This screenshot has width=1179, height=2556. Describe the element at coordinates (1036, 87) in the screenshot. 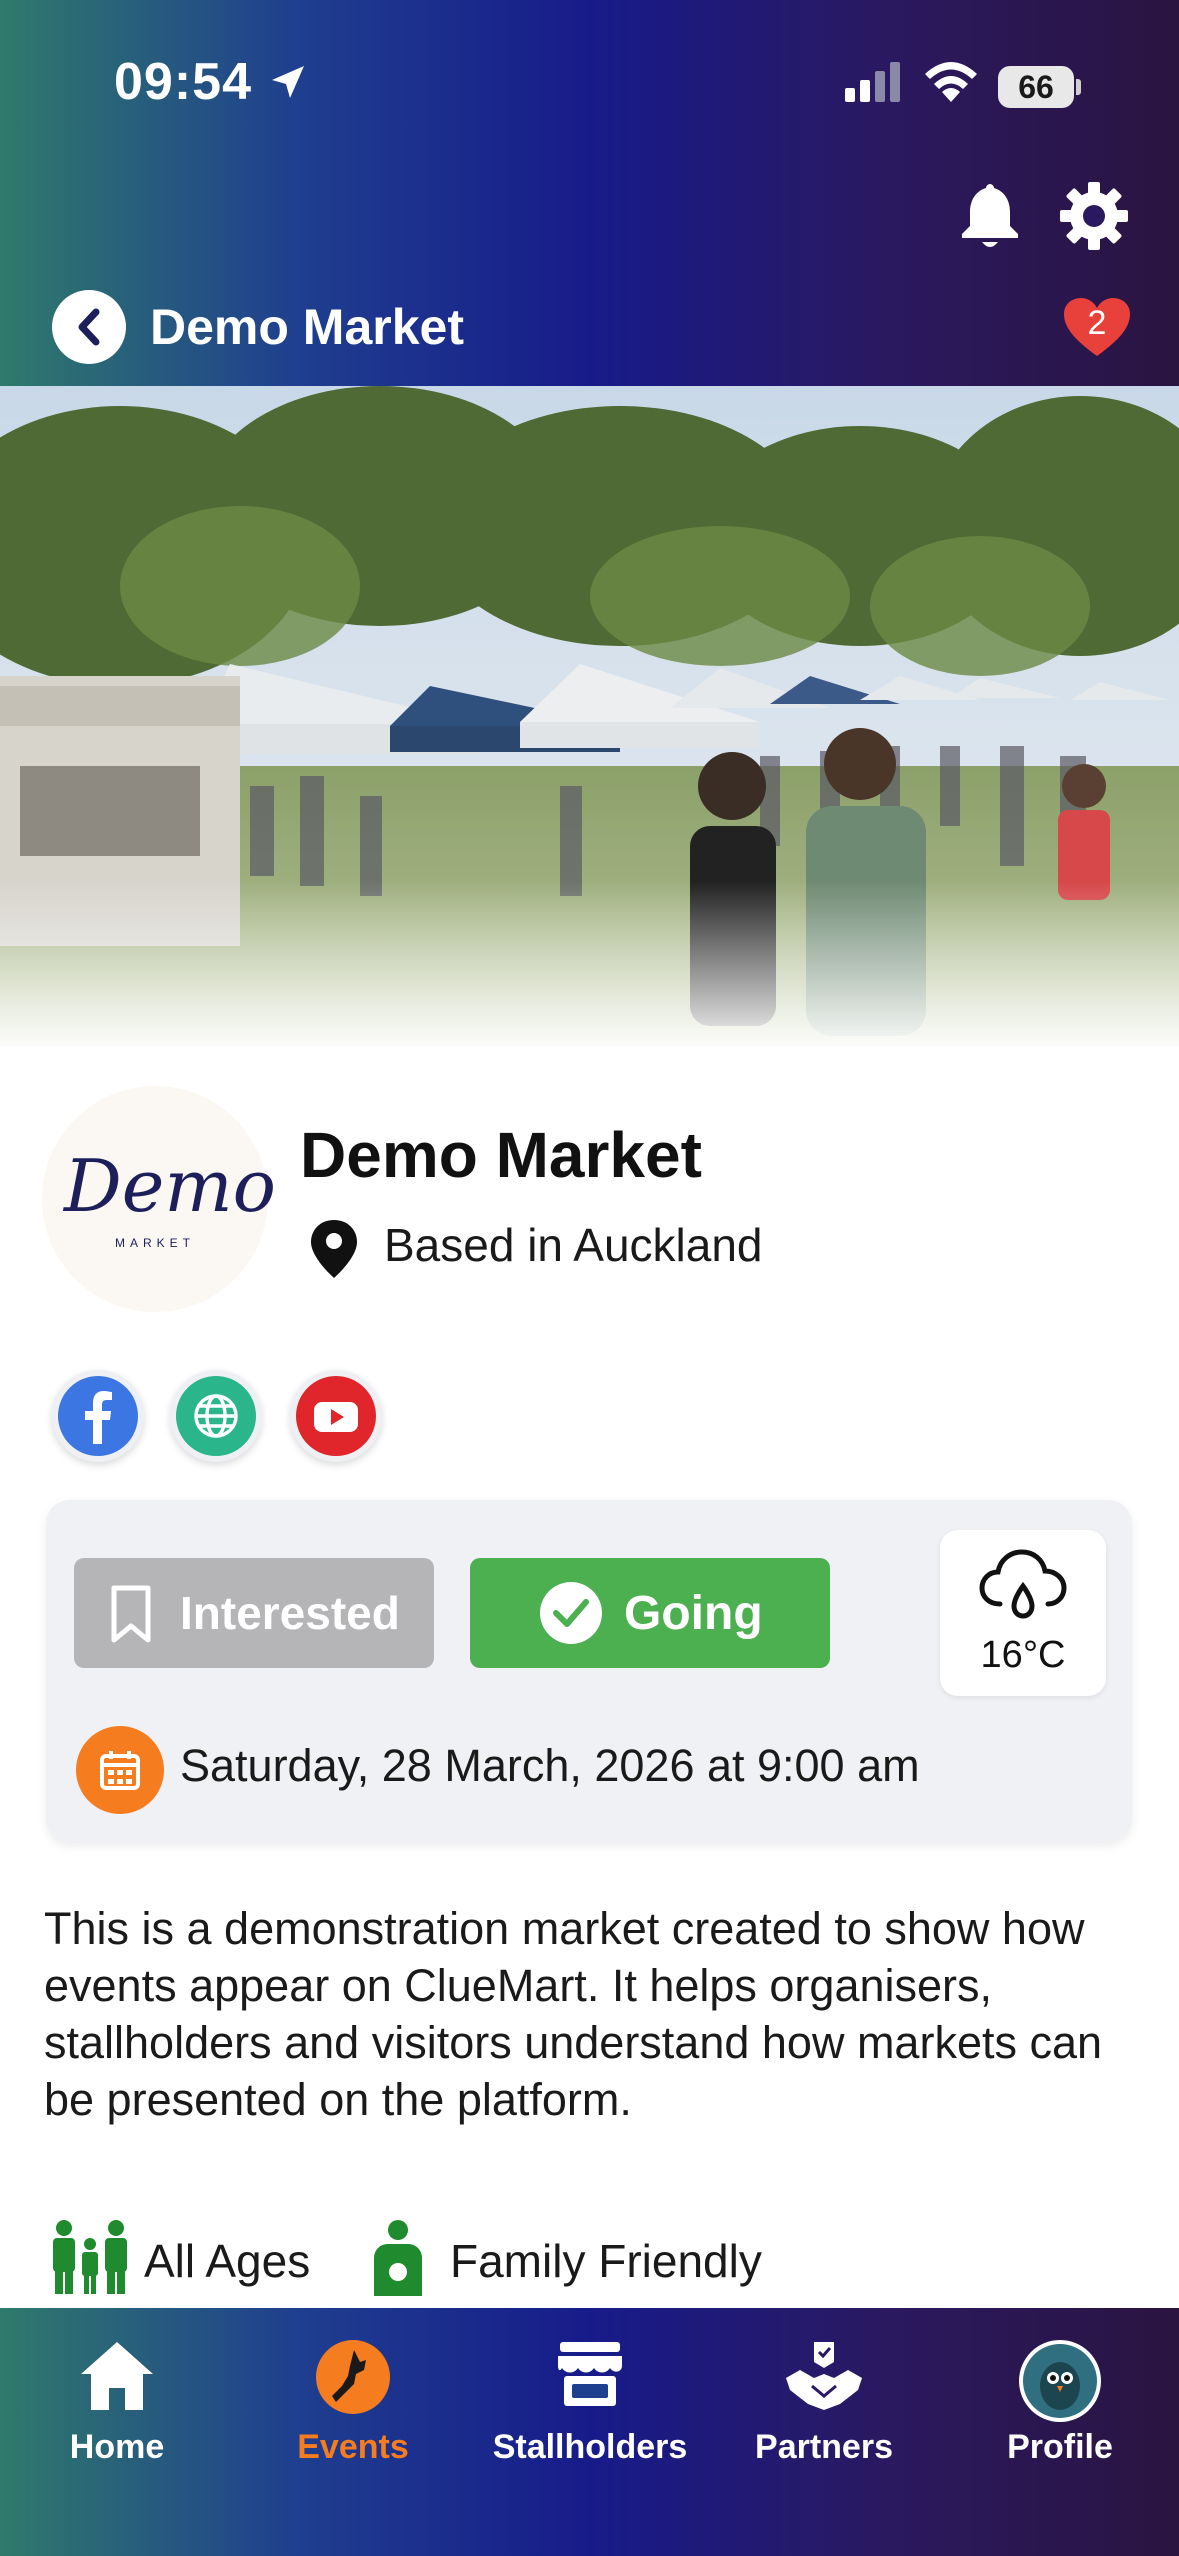

I see `battery-indicator: 66` at that location.